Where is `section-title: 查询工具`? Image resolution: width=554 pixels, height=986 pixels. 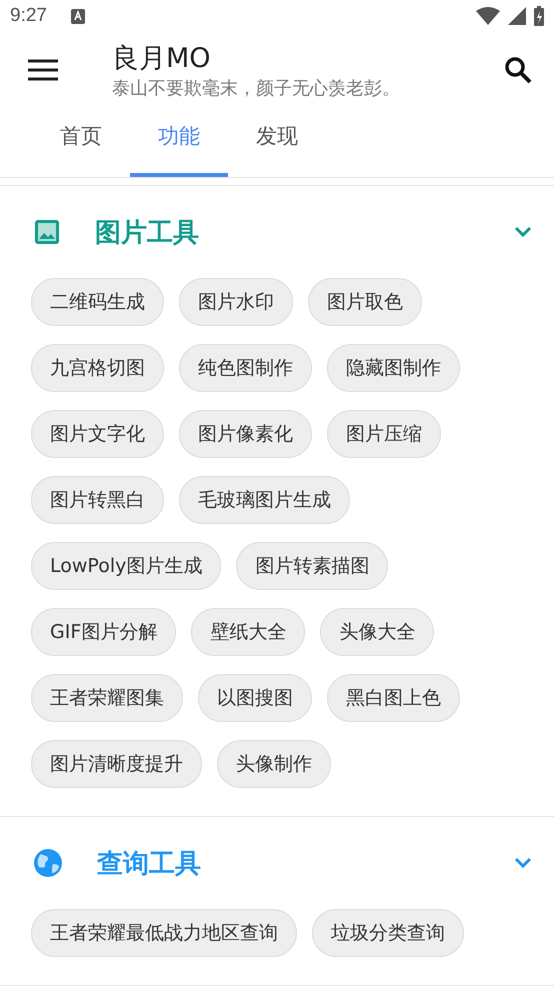
section-title: 查询工具 is located at coordinates (149, 864).